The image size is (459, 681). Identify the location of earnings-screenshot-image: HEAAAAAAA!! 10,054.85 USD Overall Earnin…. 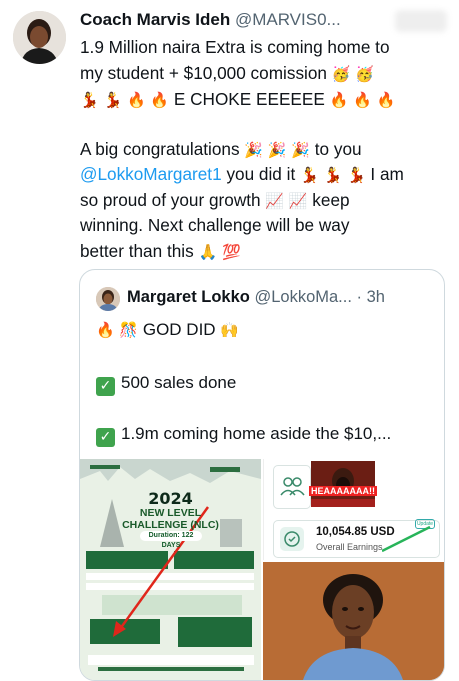
(353, 509).